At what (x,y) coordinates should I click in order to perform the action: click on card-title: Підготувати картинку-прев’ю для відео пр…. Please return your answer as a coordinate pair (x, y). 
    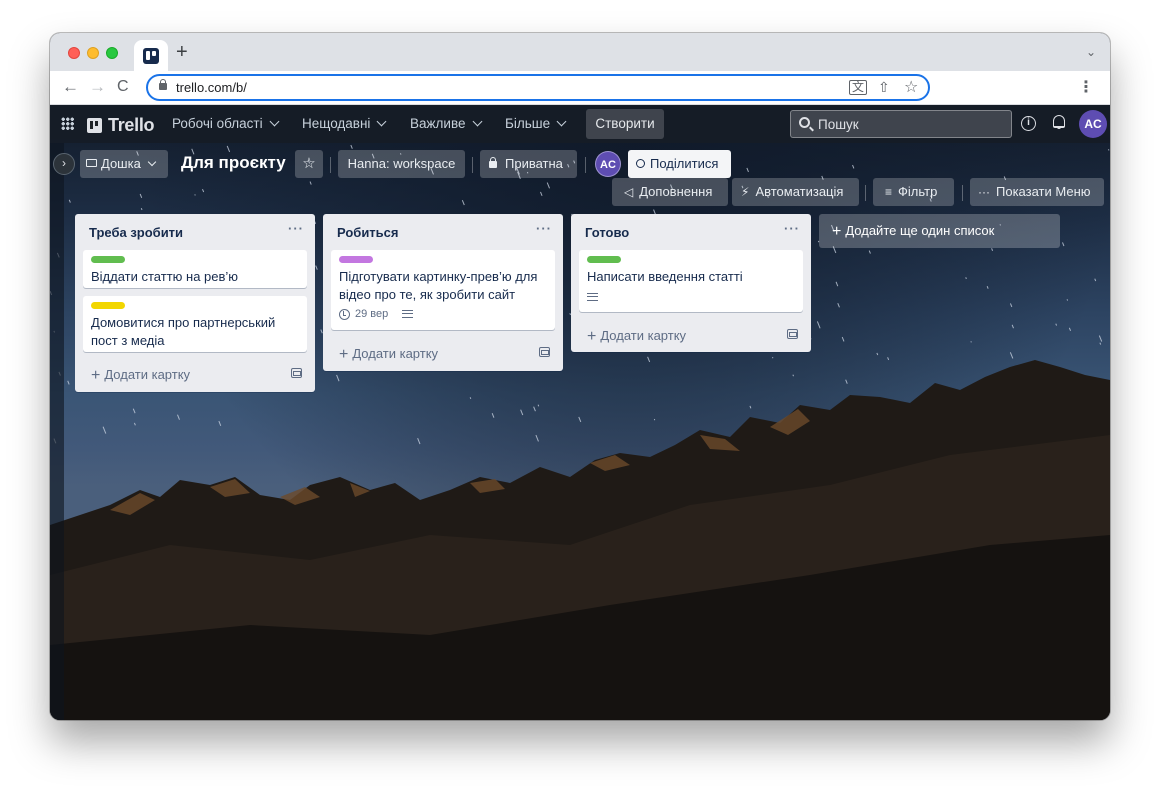
    Looking at the image, I should click on (438, 285).